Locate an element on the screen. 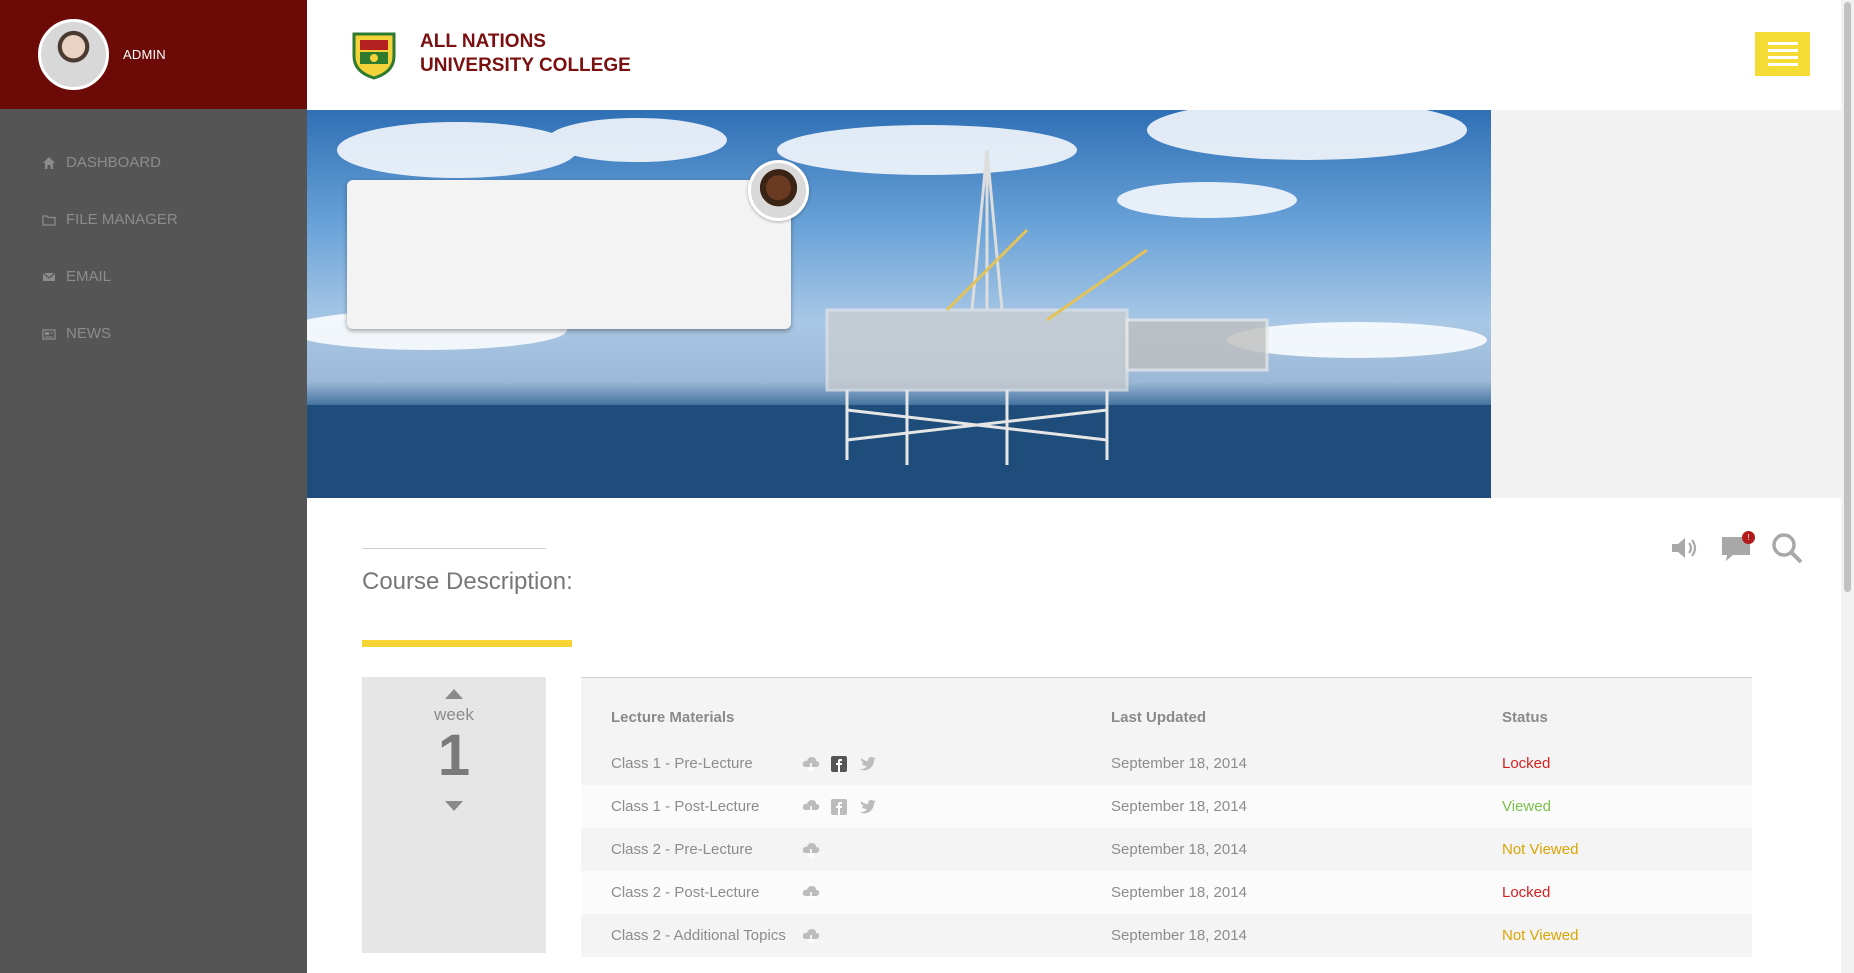  page-scrollbar is located at coordinates (1847, 486).